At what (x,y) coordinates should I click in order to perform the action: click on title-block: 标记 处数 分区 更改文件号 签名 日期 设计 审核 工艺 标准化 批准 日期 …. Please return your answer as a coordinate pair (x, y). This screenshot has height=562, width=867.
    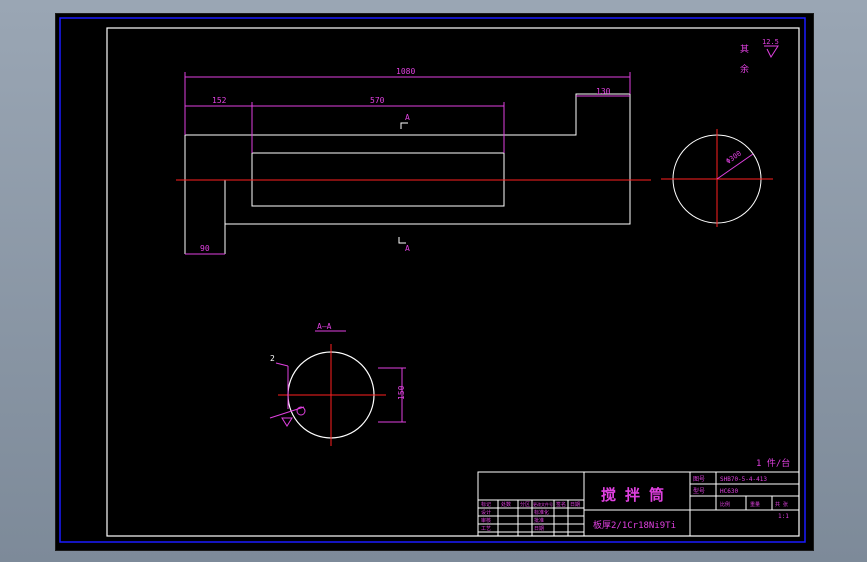
    Looking at the image, I should click on (638, 504).